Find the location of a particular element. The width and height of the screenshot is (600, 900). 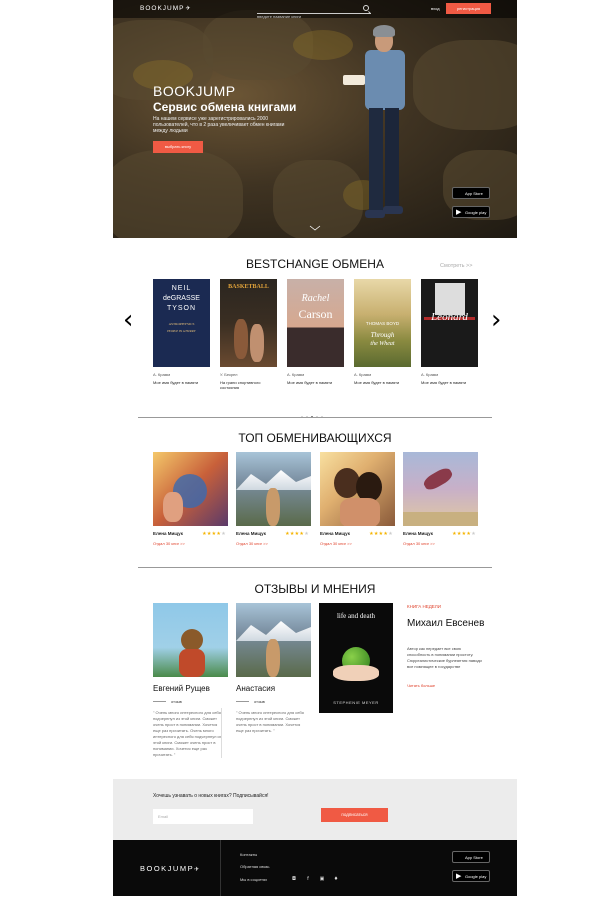

header-logo: BOOKJUMP✈ is located at coordinates (166, 8).